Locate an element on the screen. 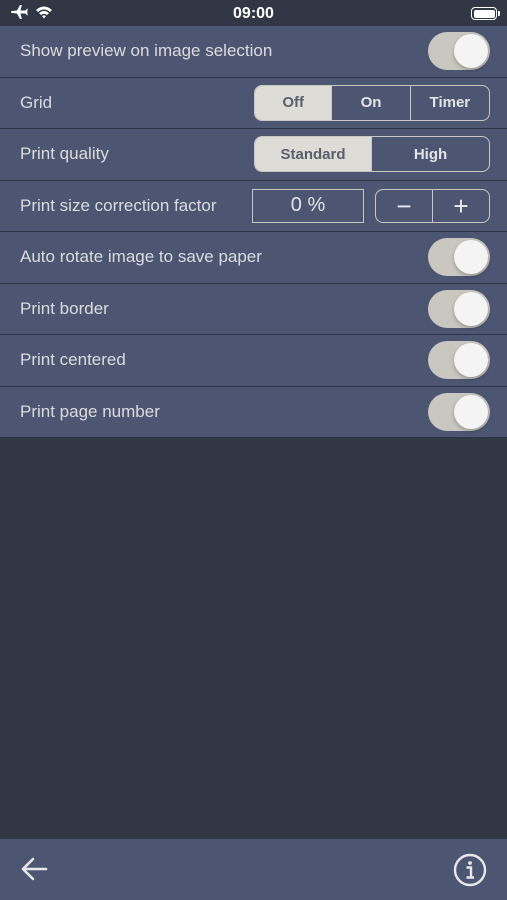 This screenshot has height=900, width=507. print-centered-label: Print centered is located at coordinates (73, 360).